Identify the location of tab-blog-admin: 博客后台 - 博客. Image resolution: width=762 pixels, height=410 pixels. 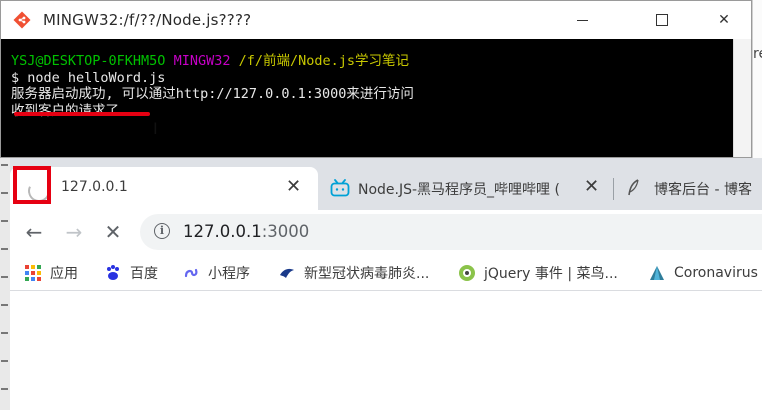
(693, 188).